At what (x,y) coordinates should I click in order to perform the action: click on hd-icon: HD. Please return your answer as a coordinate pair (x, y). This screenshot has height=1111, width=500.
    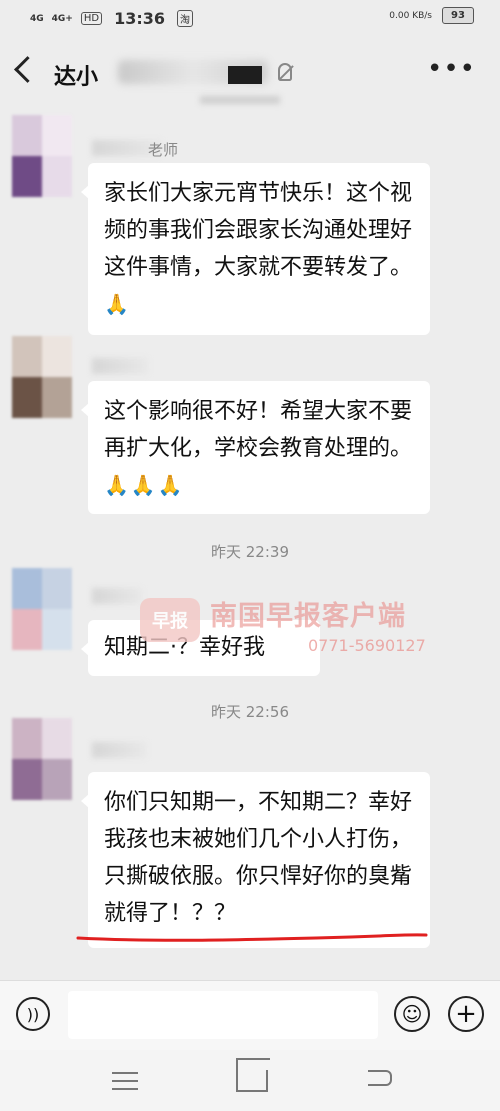
    Looking at the image, I should click on (91, 18).